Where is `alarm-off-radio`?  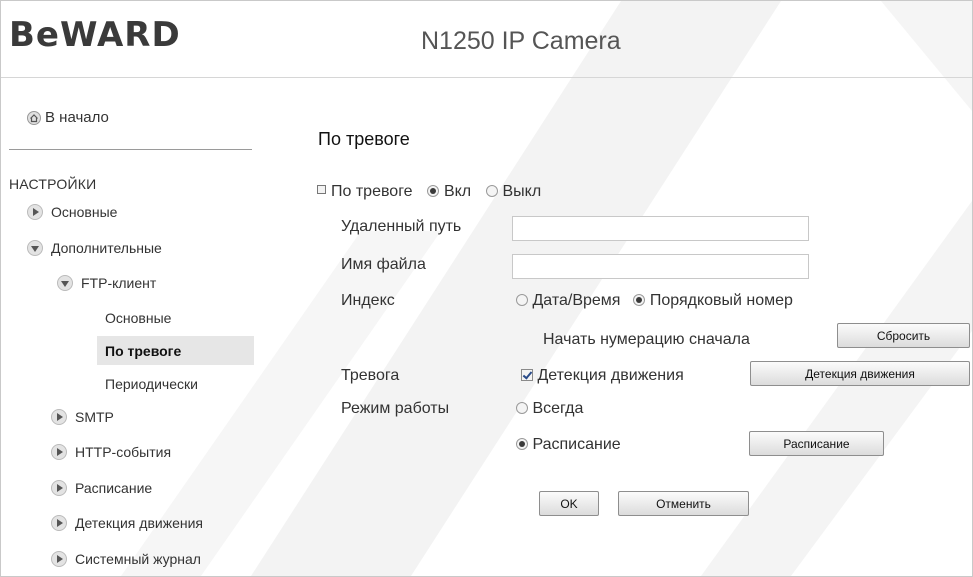 alarm-off-radio is located at coordinates (492, 191).